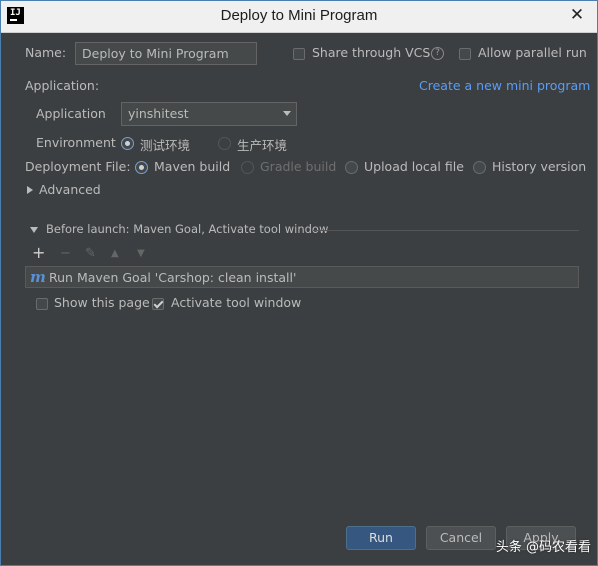 Image resolution: width=598 pixels, height=566 pixels. Describe the element at coordinates (158, 113) in the screenshot. I see `application-value: yinshitest` at that location.